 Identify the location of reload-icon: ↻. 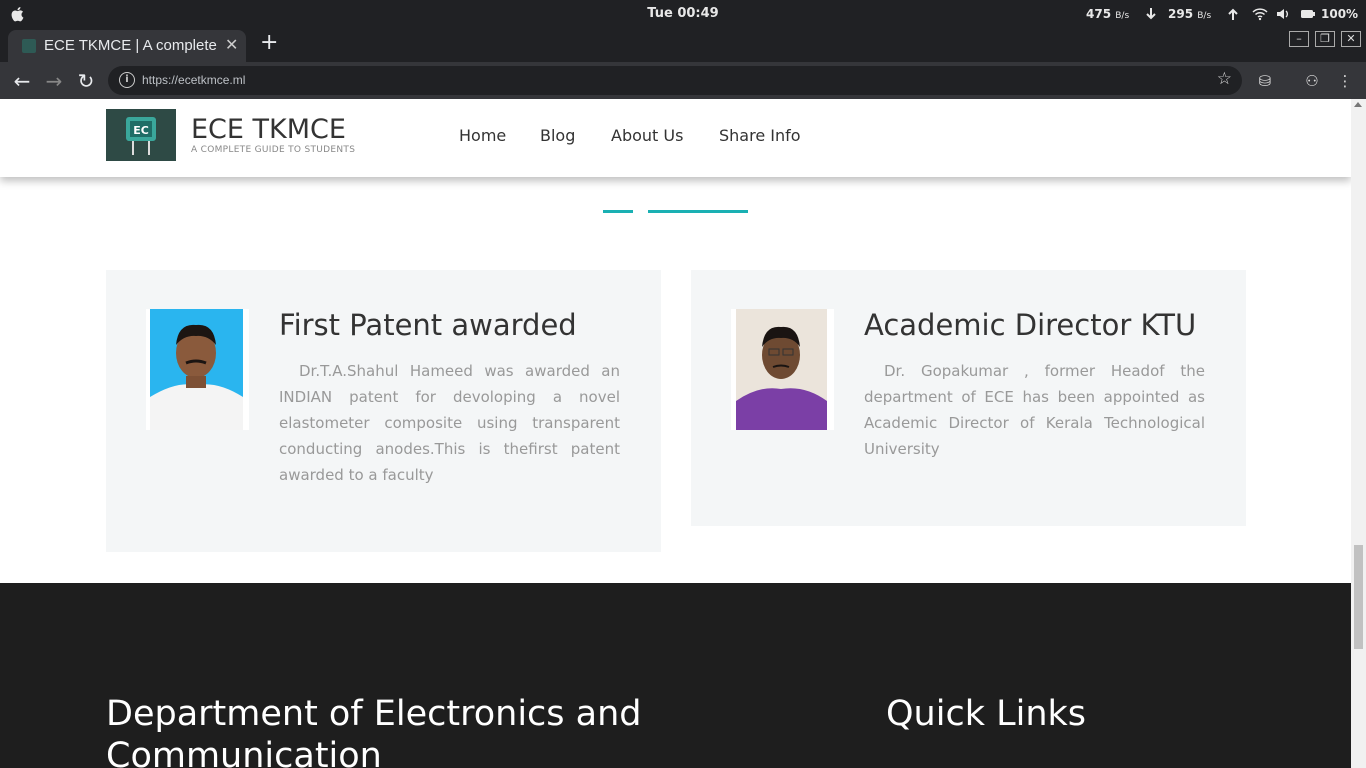
(86, 81).